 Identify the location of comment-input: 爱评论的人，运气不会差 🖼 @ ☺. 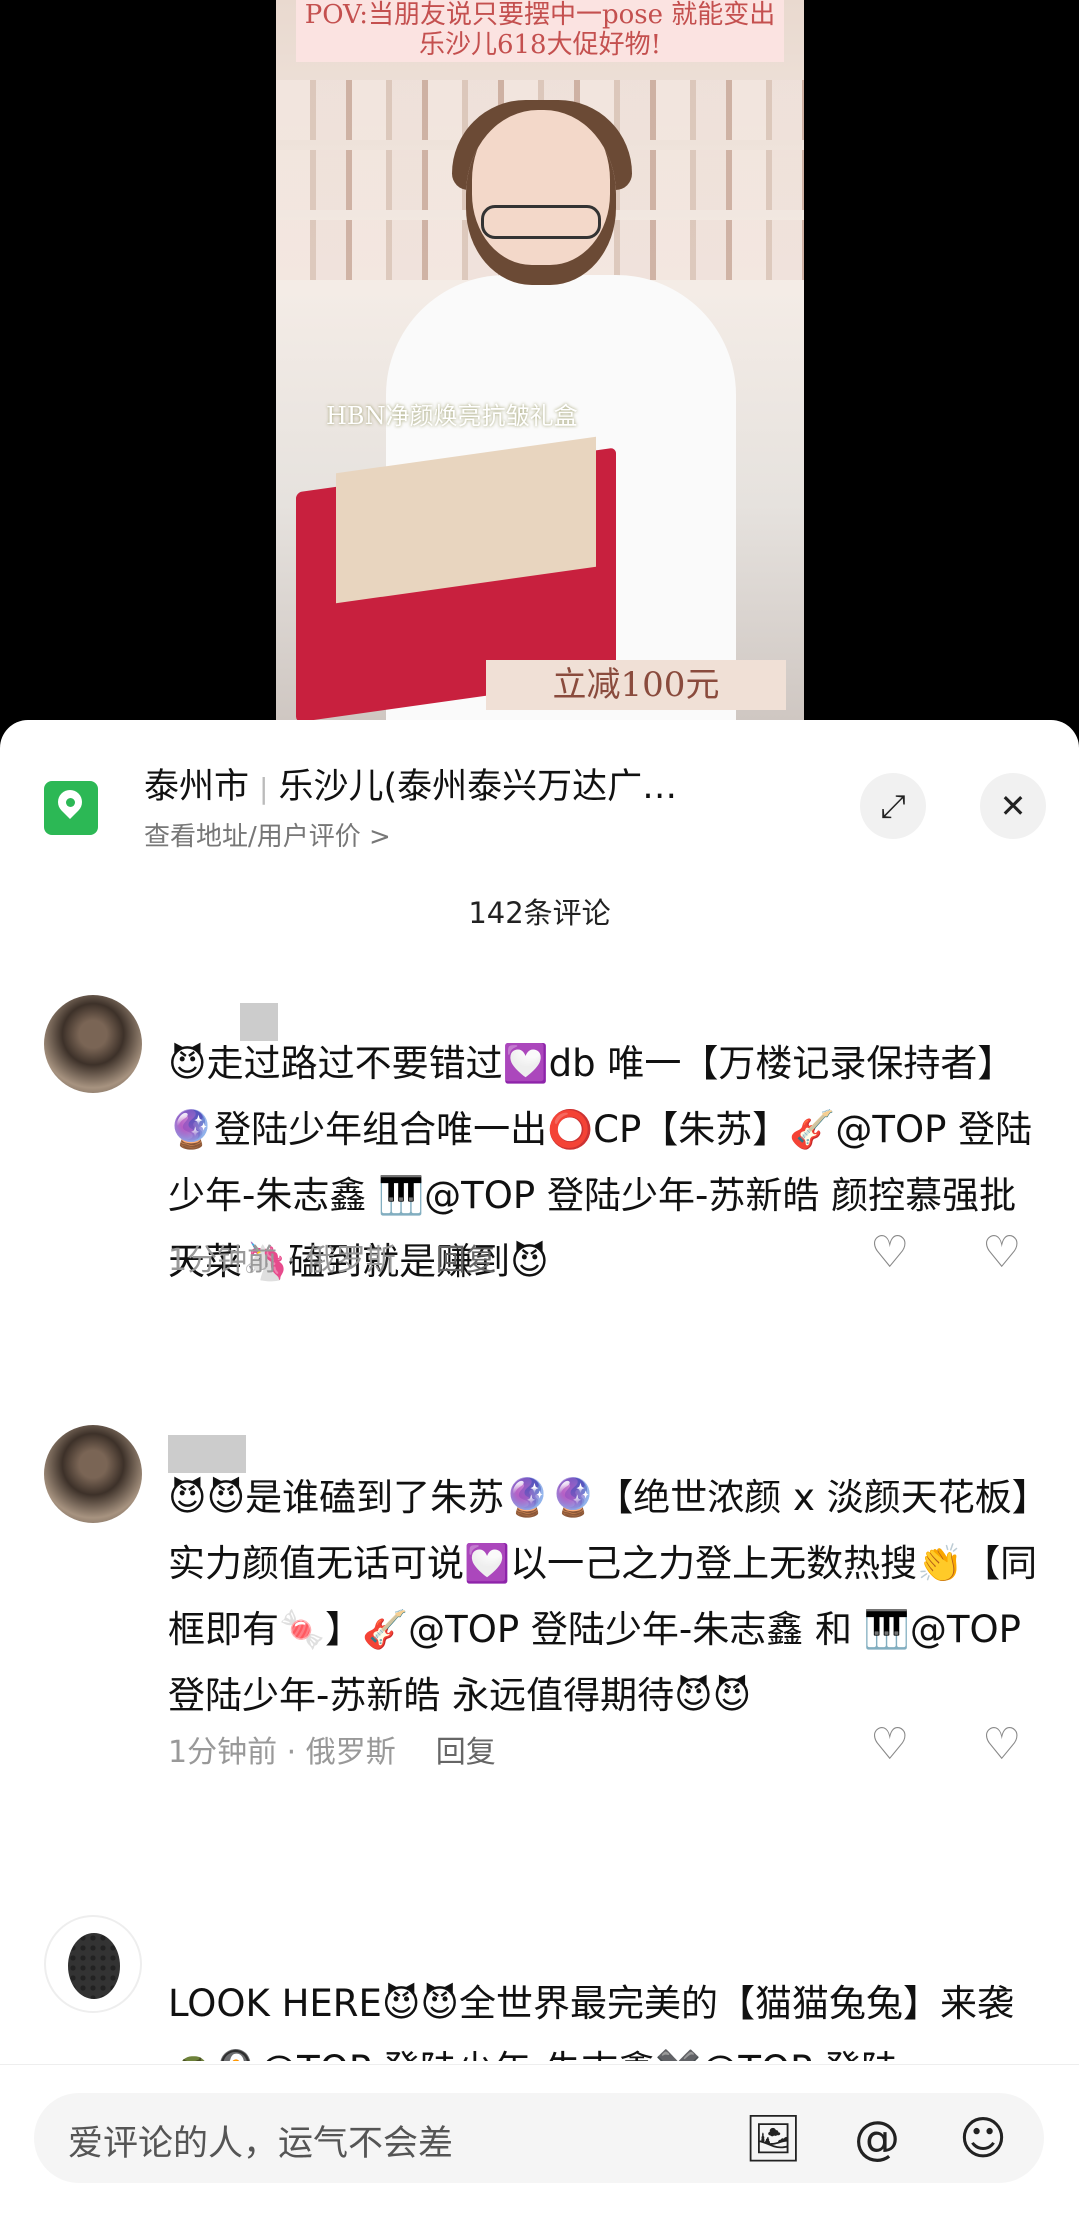
(539, 2138).